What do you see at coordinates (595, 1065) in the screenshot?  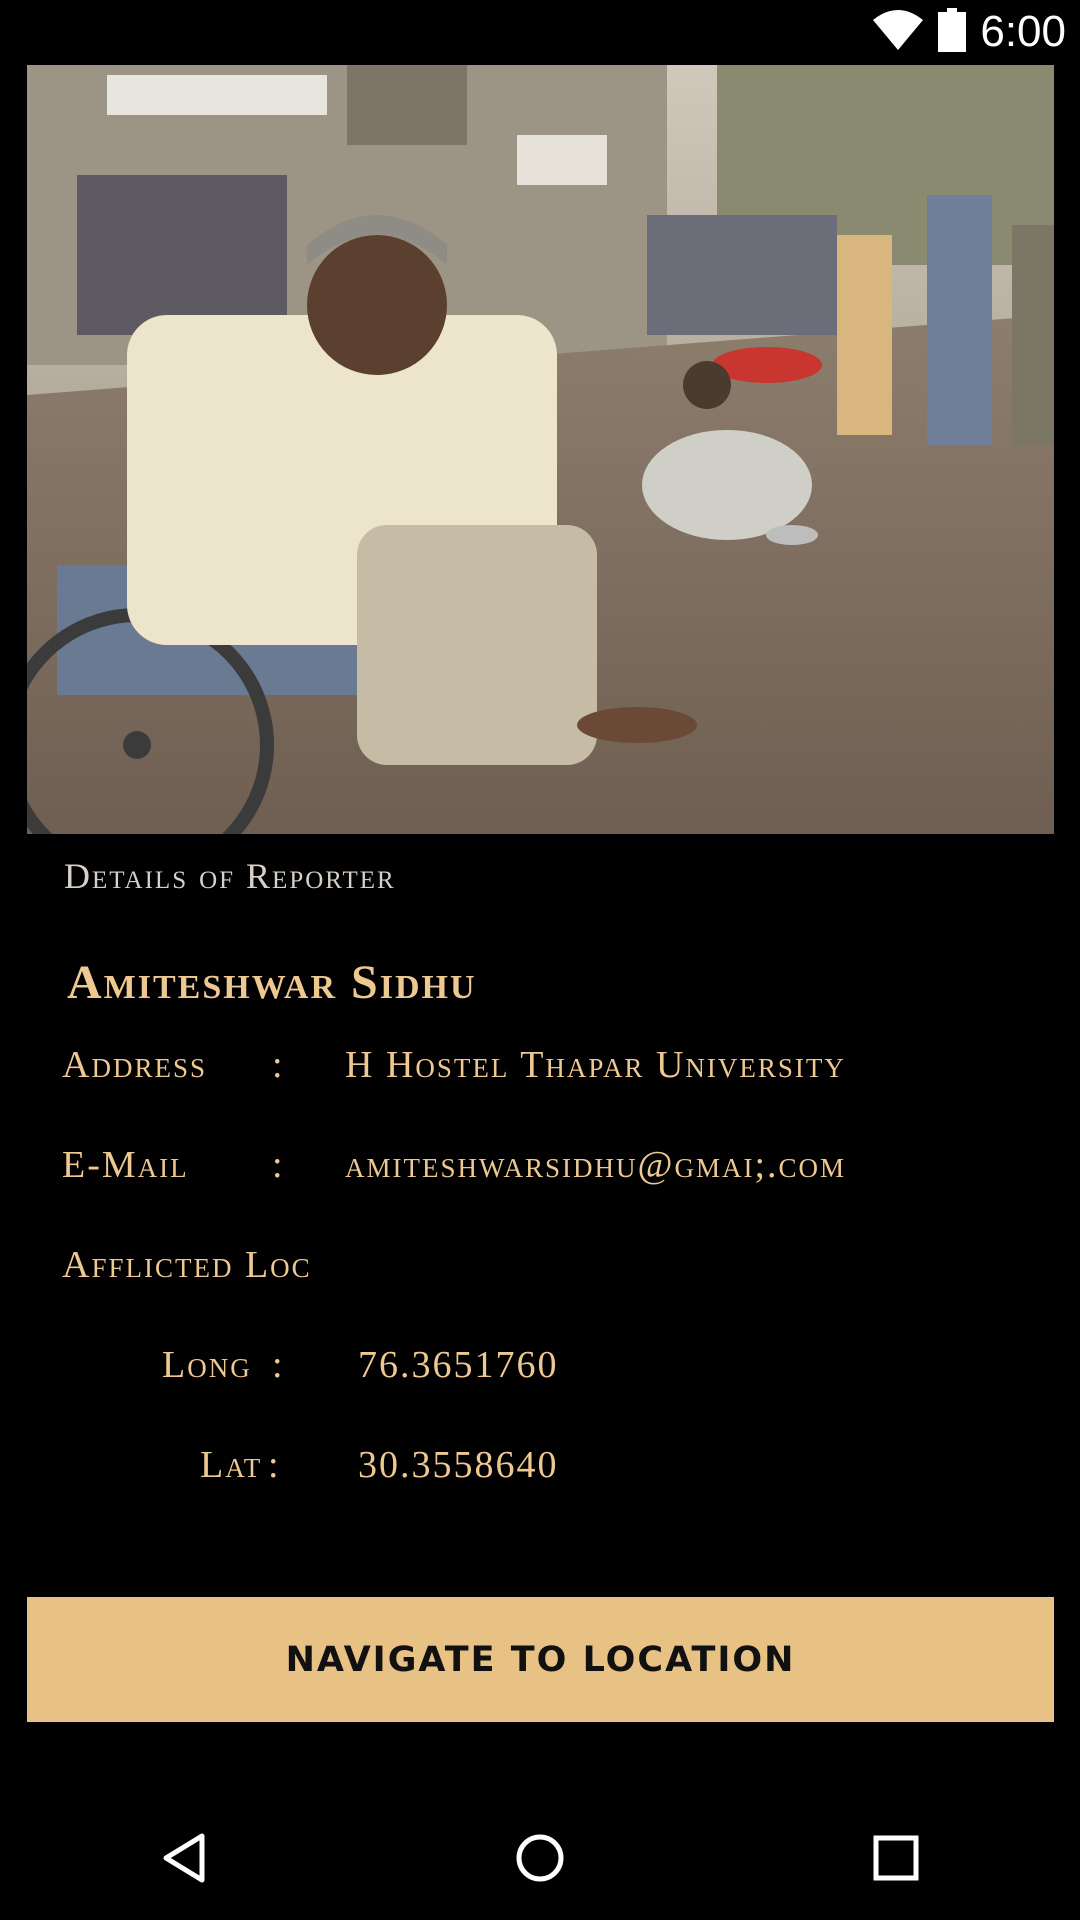 I see `address-value: H Hostel Thapar University` at bounding box center [595, 1065].